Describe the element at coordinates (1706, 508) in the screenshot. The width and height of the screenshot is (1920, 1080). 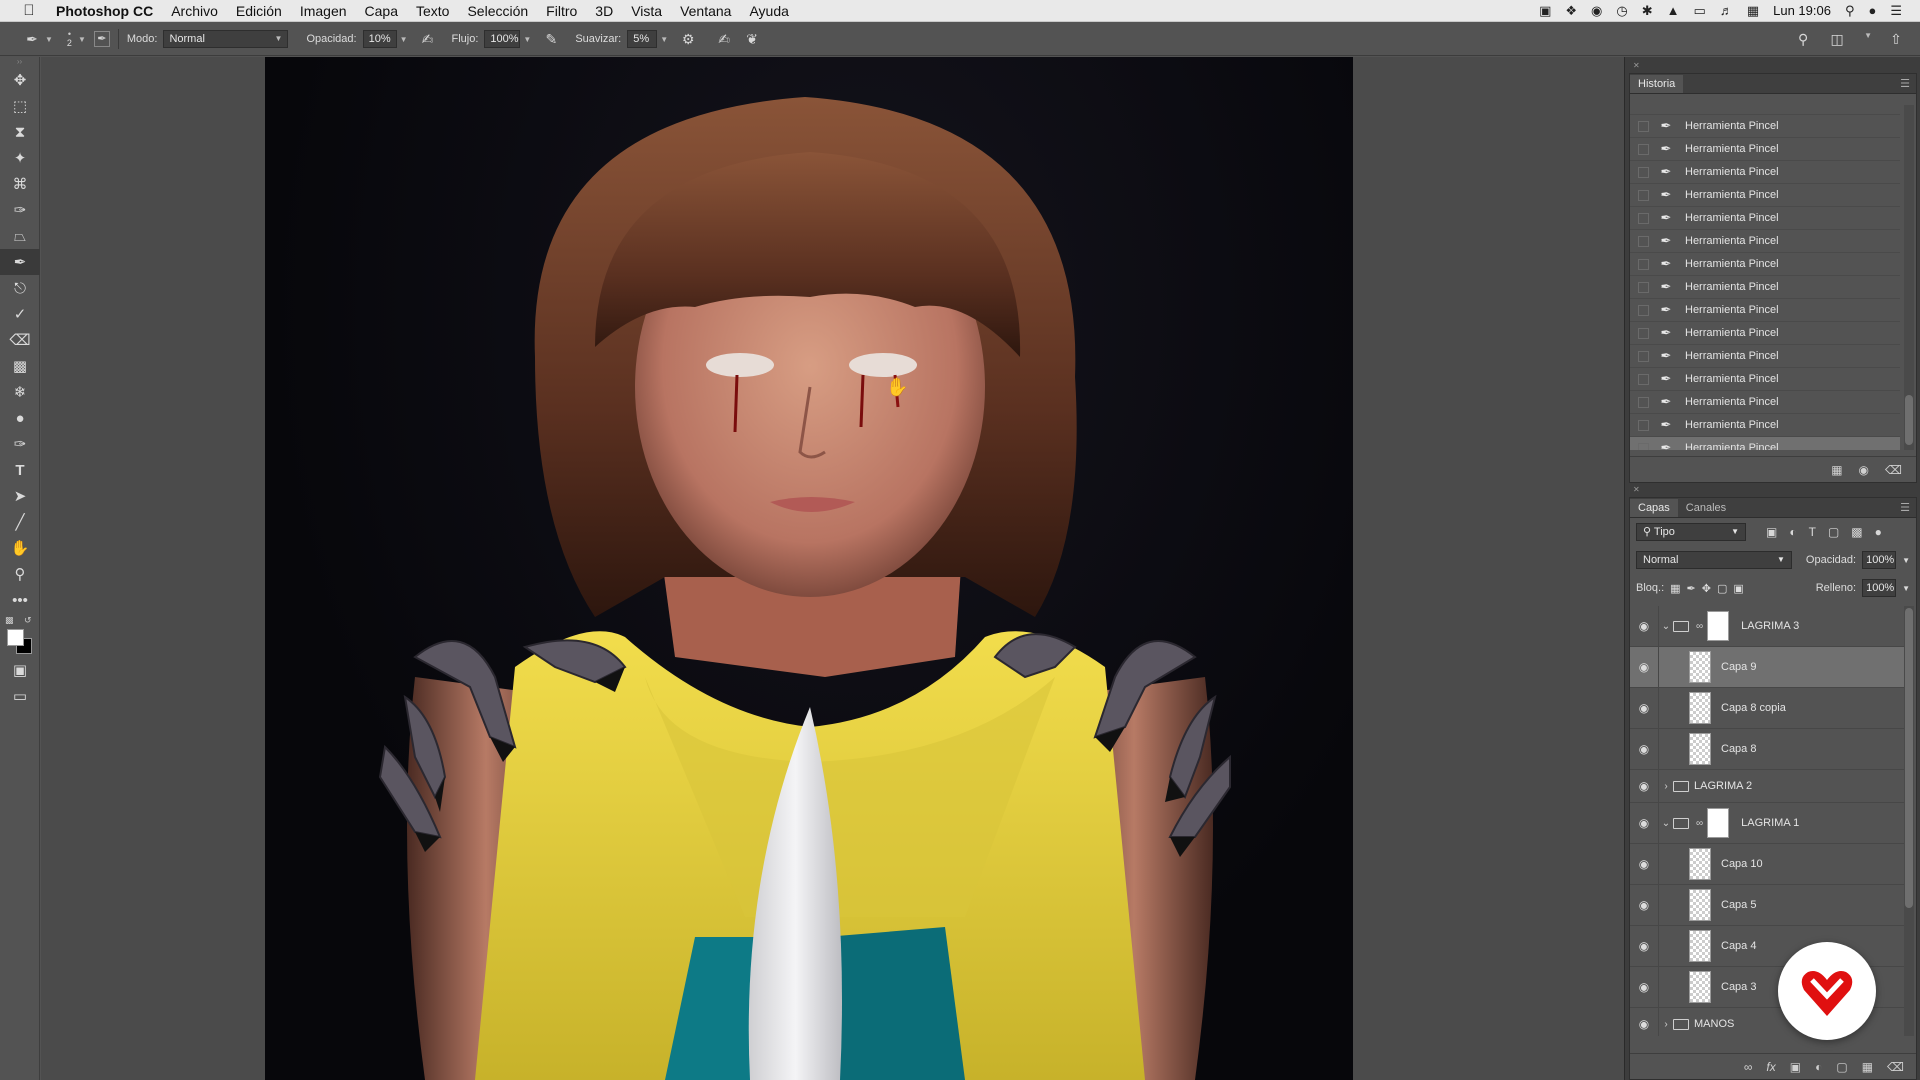
I see `tab-channels: Canales` at that location.